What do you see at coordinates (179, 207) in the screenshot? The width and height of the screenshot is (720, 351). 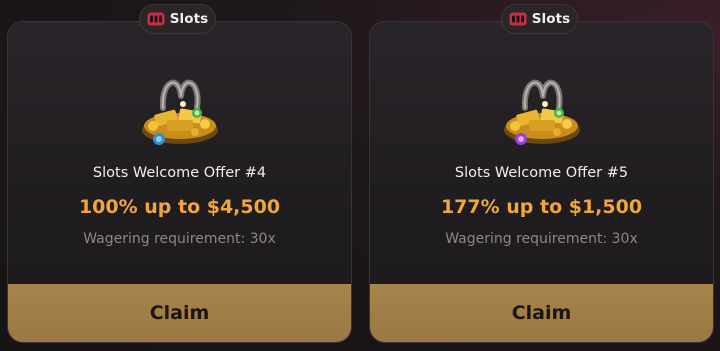 I see `offer-amount: 100% up to $4,500` at bounding box center [179, 207].